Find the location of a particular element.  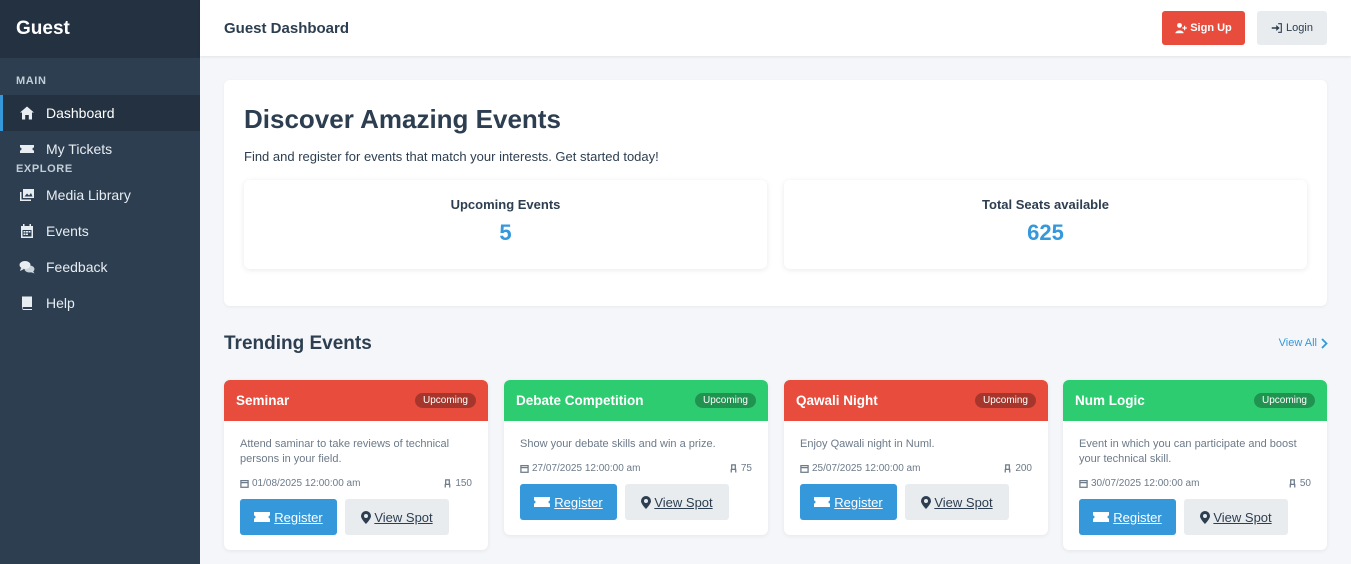

event-card-header: Num Logic Upcoming is located at coordinates (1195, 400).